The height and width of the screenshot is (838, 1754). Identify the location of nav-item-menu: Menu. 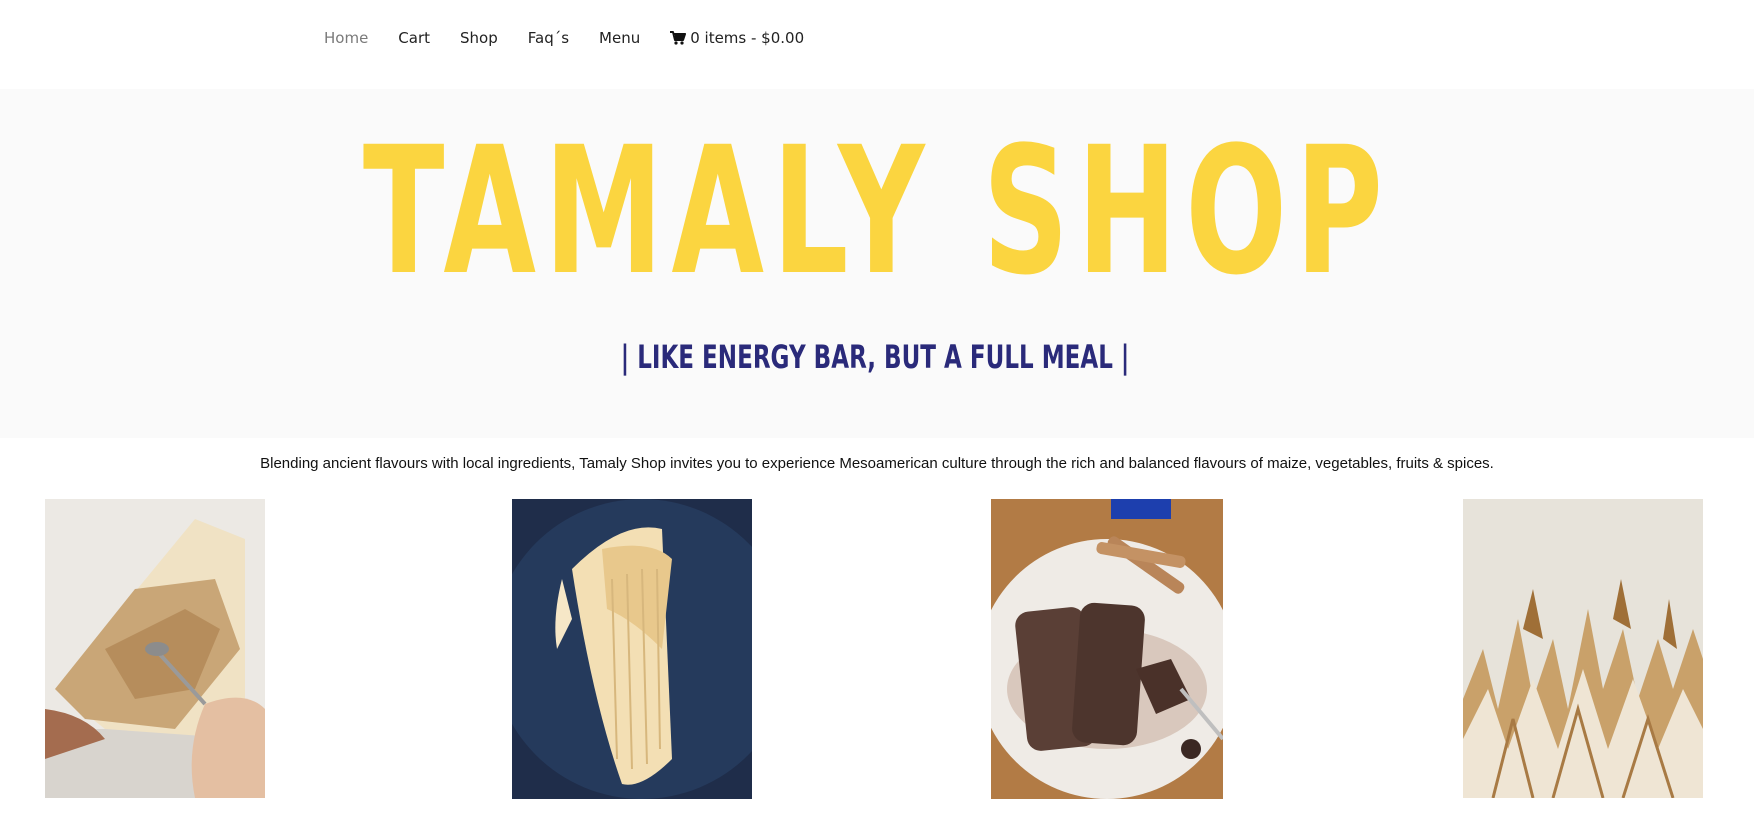
(619, 38).